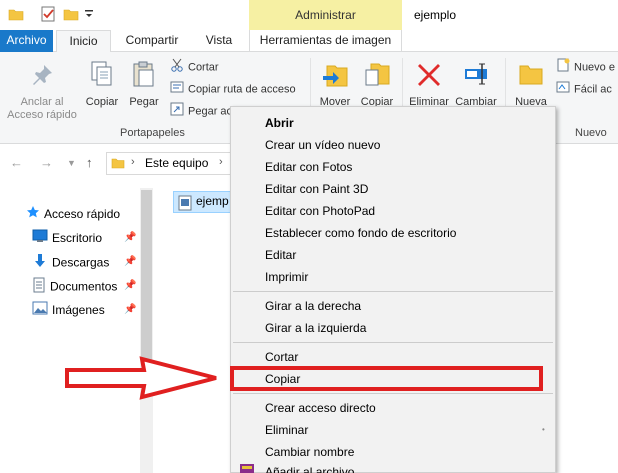  I want to click on context-tab-group-label: Administrar, so click(325, 15).